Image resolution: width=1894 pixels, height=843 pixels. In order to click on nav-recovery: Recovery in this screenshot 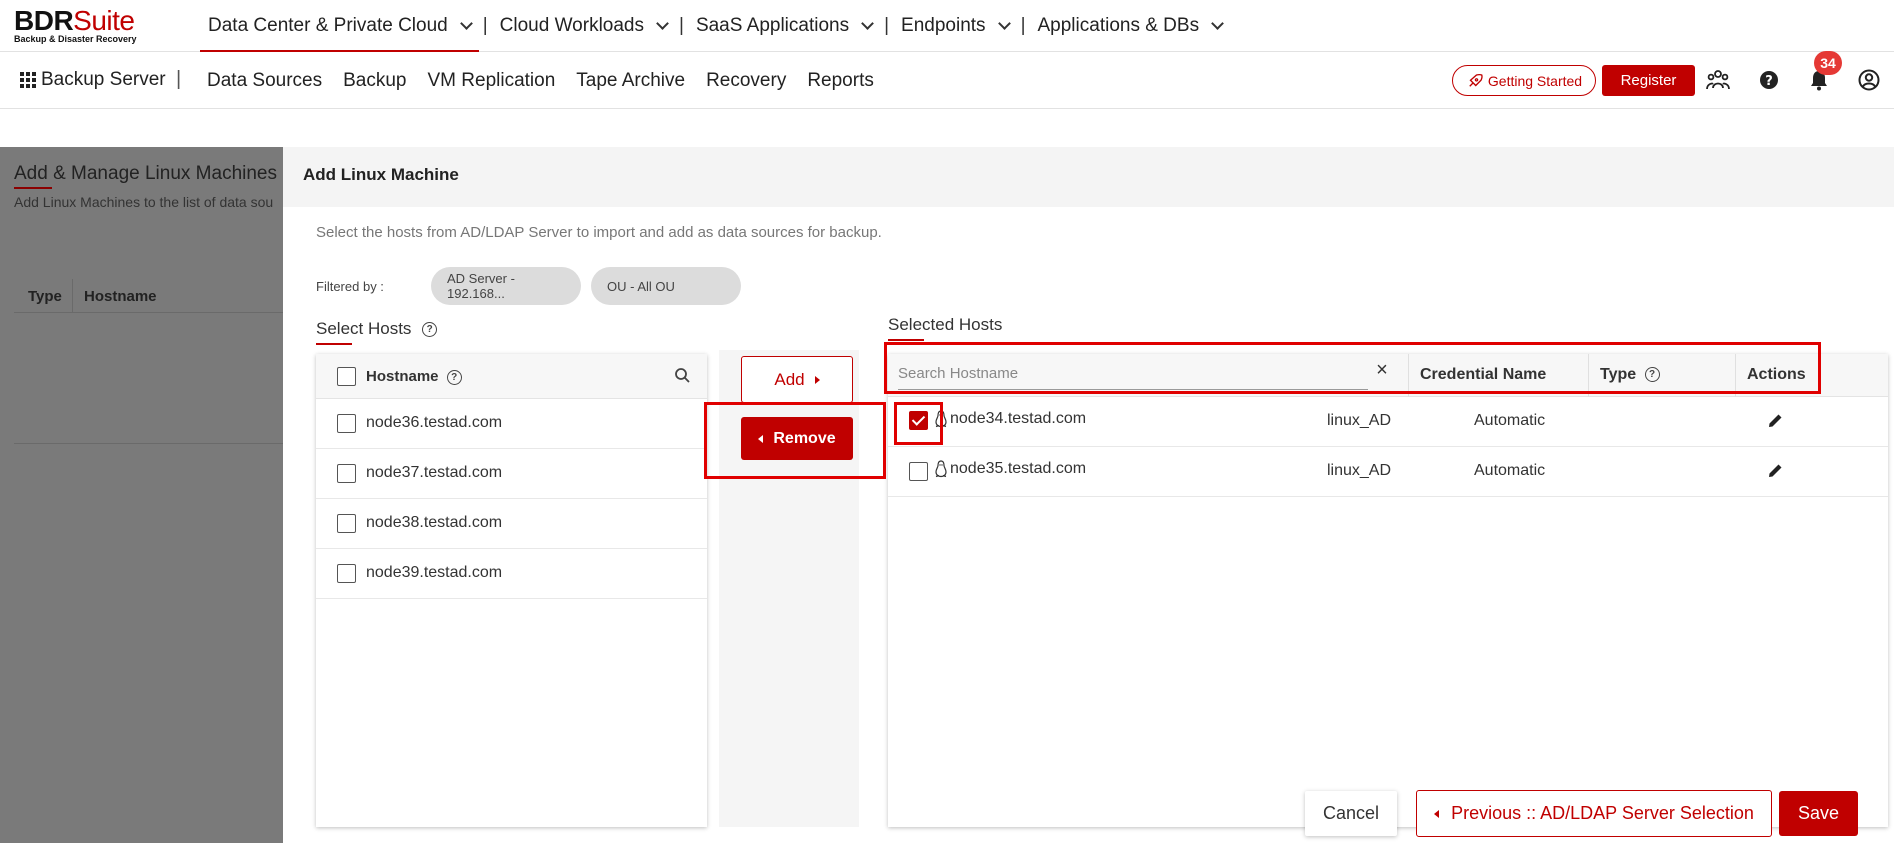, I will do `click(746, 81)`.